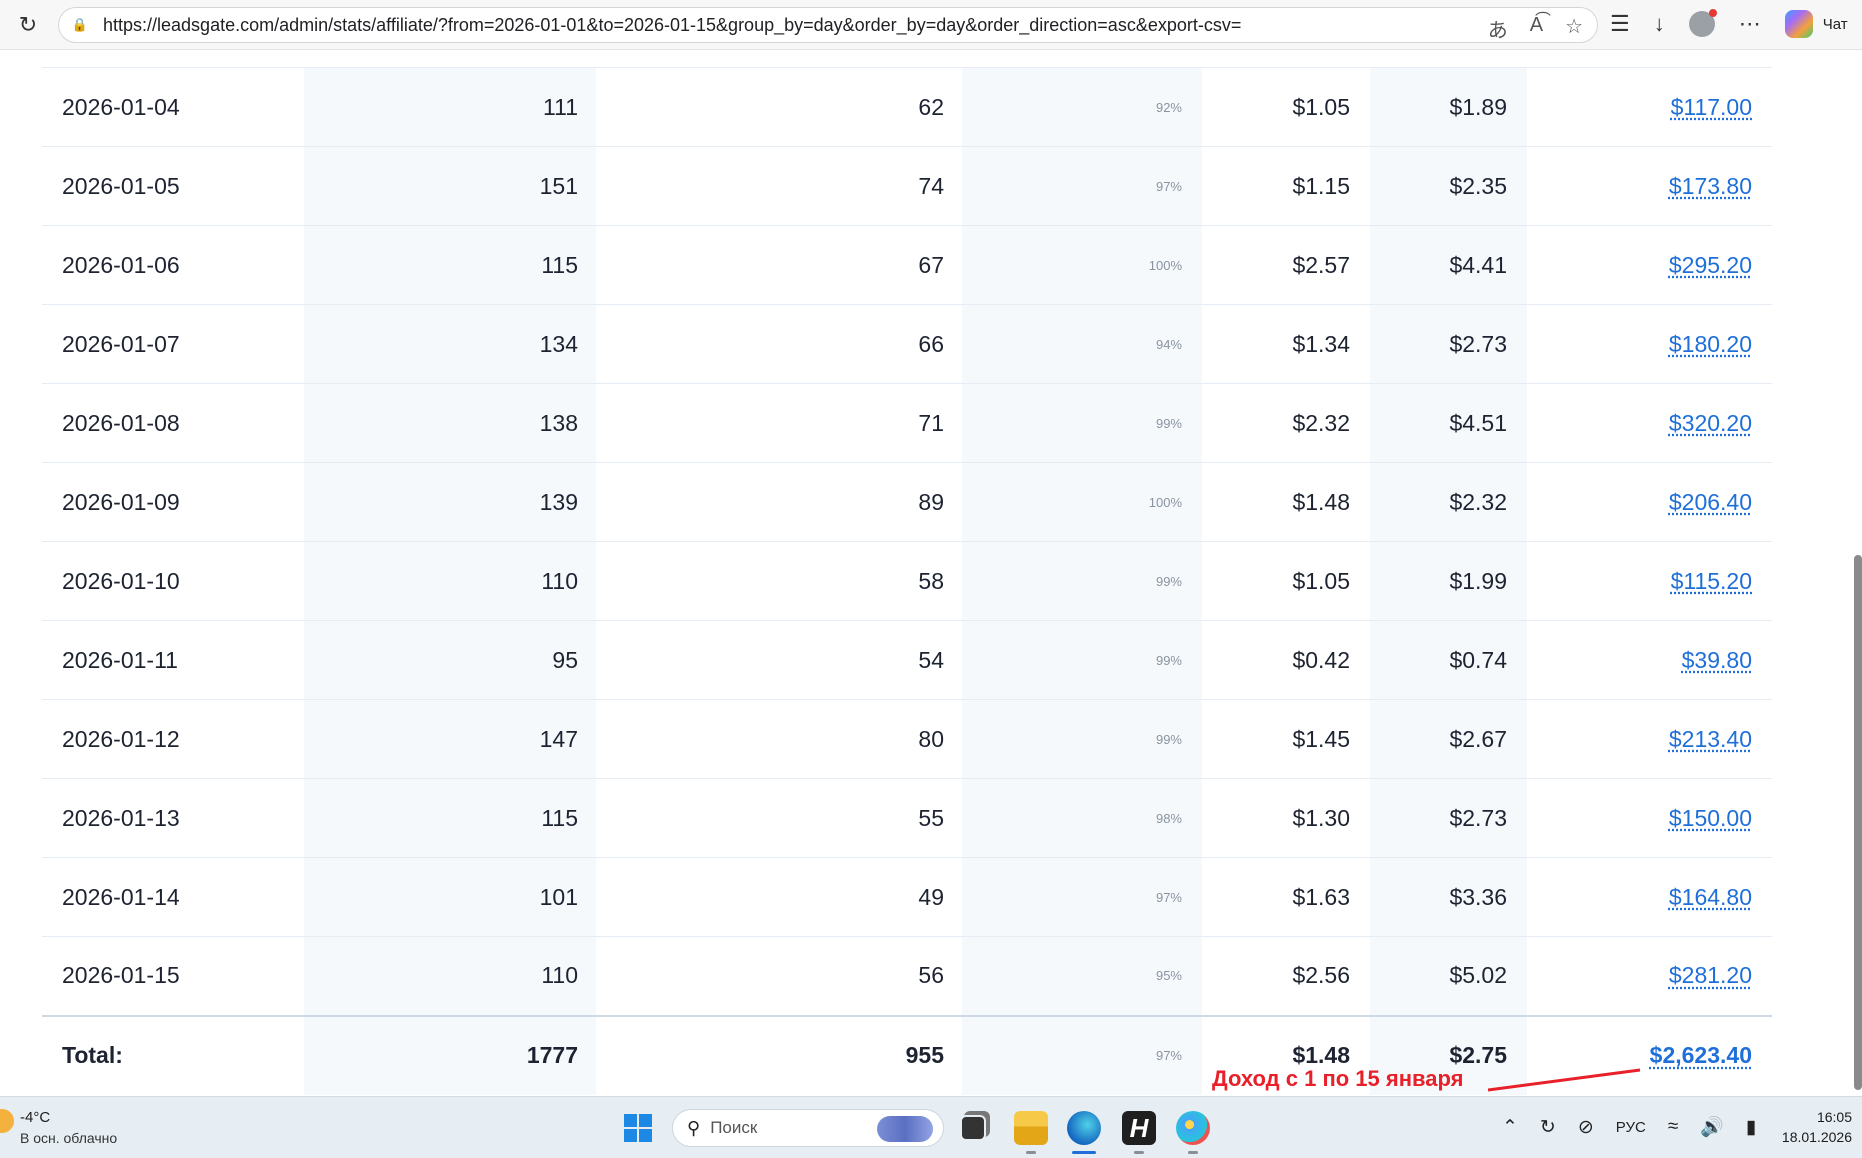 This screenshot has height=1158, width=1862. Describe the element at coordinates (1139, 1152) in the screenshot. I see `app-h-indicator` at that location.